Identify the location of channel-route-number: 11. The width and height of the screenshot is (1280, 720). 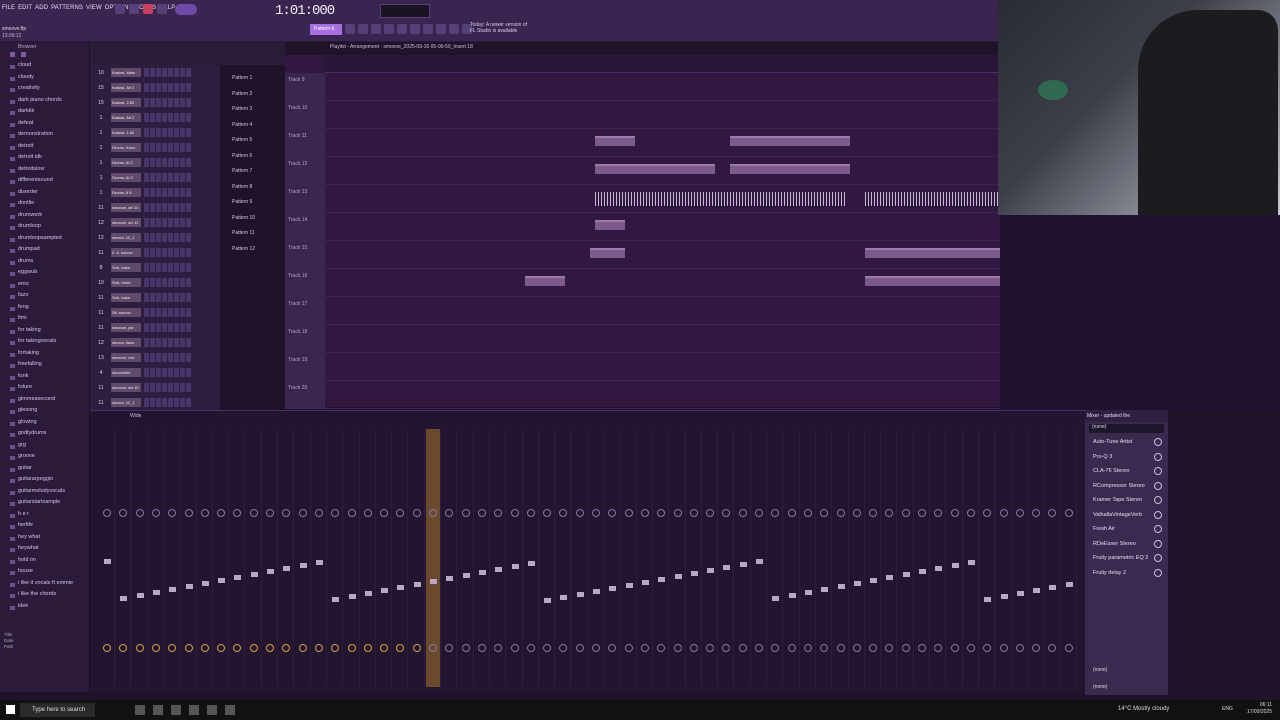
(101, 313).